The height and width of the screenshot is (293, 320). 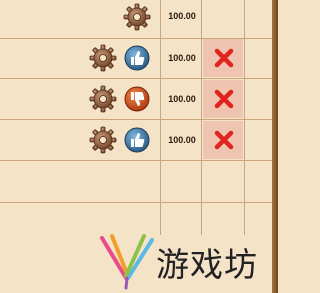 I want to click on watermark-text: 游戏坊, so click(x=207, y=264).